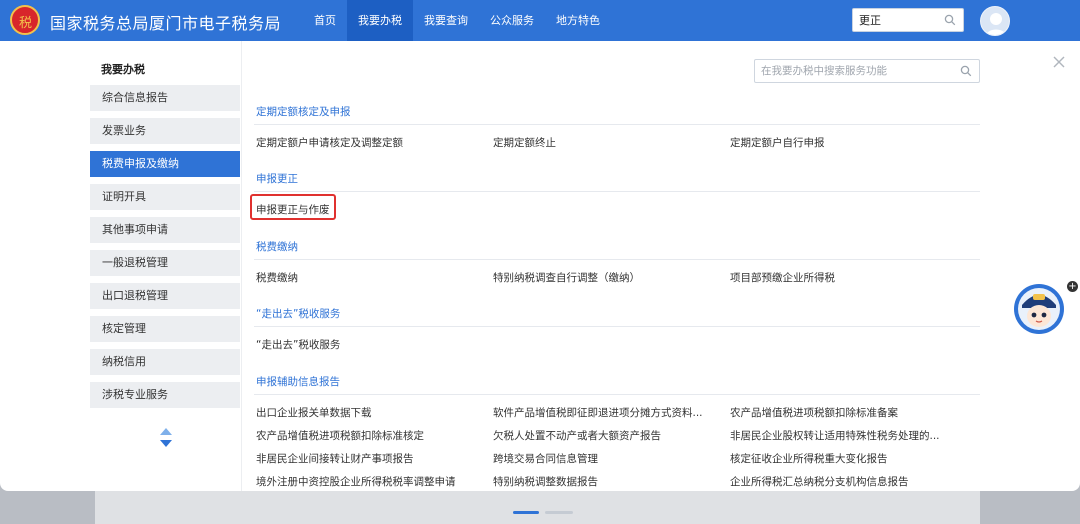 The image size is (1080, 524). Describe the element at coordinates (165, 98) in the screenshot. I see `sidebar-item-comprehensive-report: 综合信息报告` at that location.